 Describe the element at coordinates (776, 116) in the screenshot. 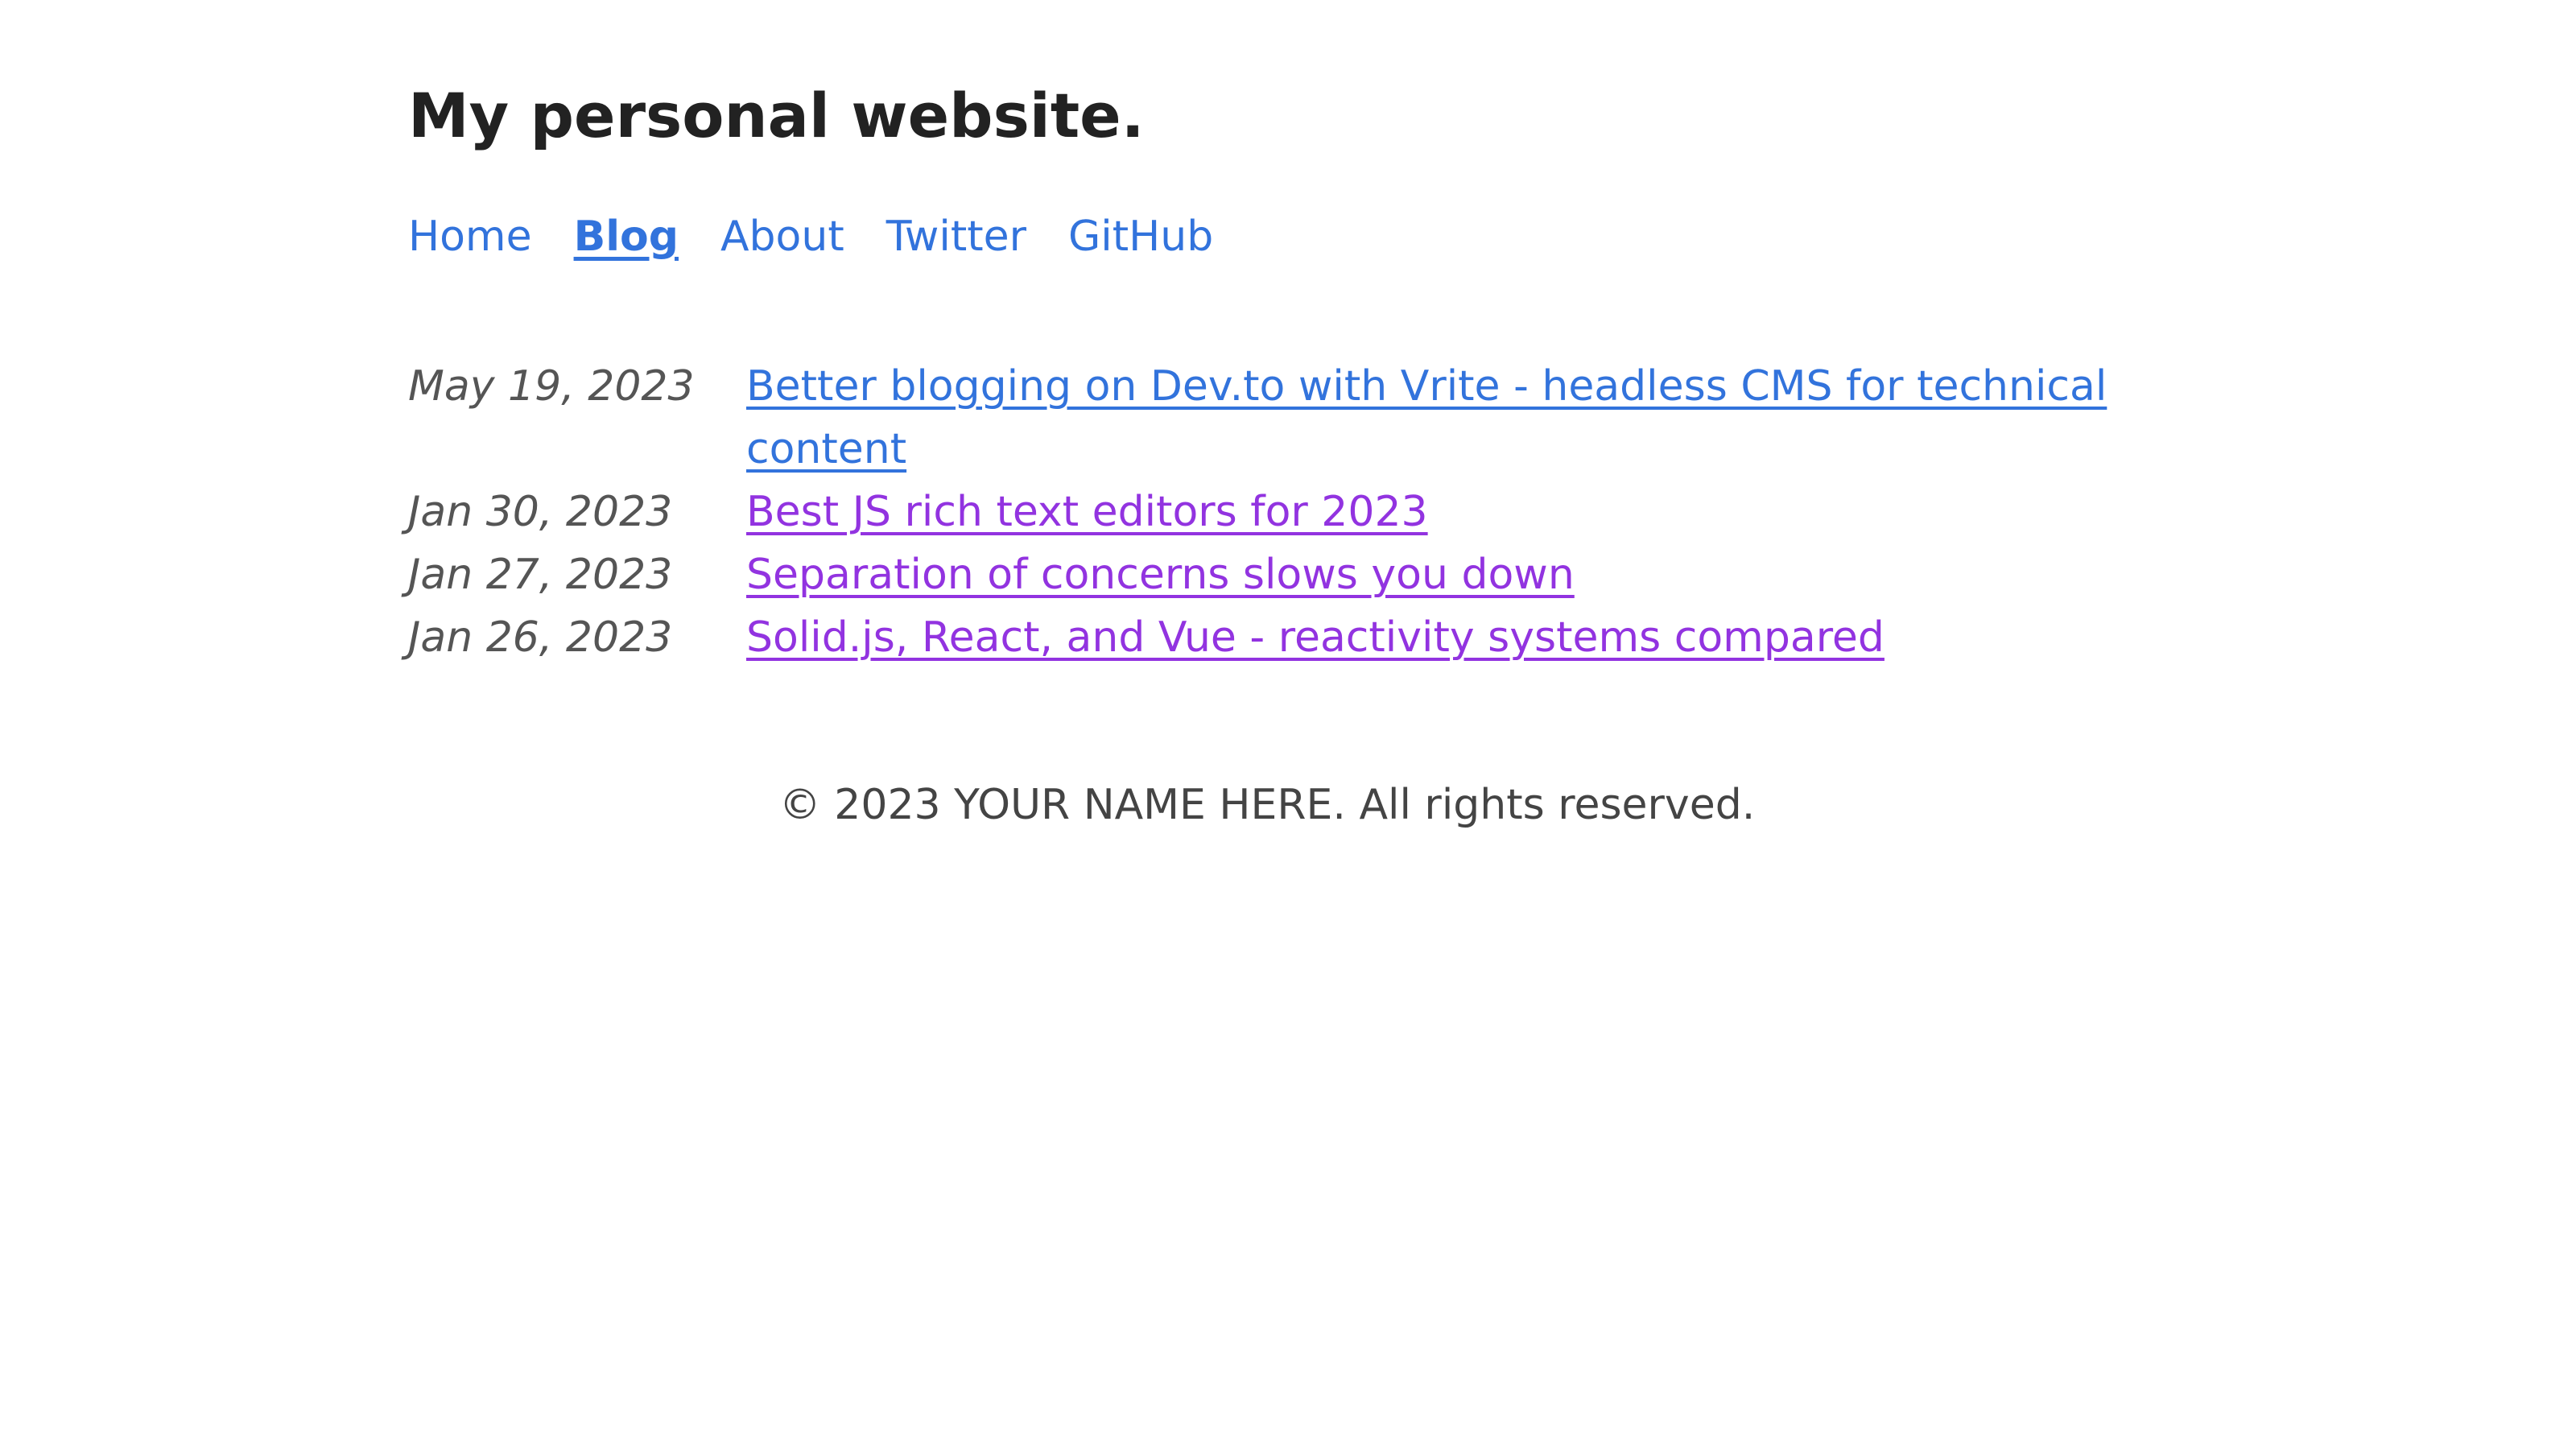

I see `site-title: My personal website.` at that location.